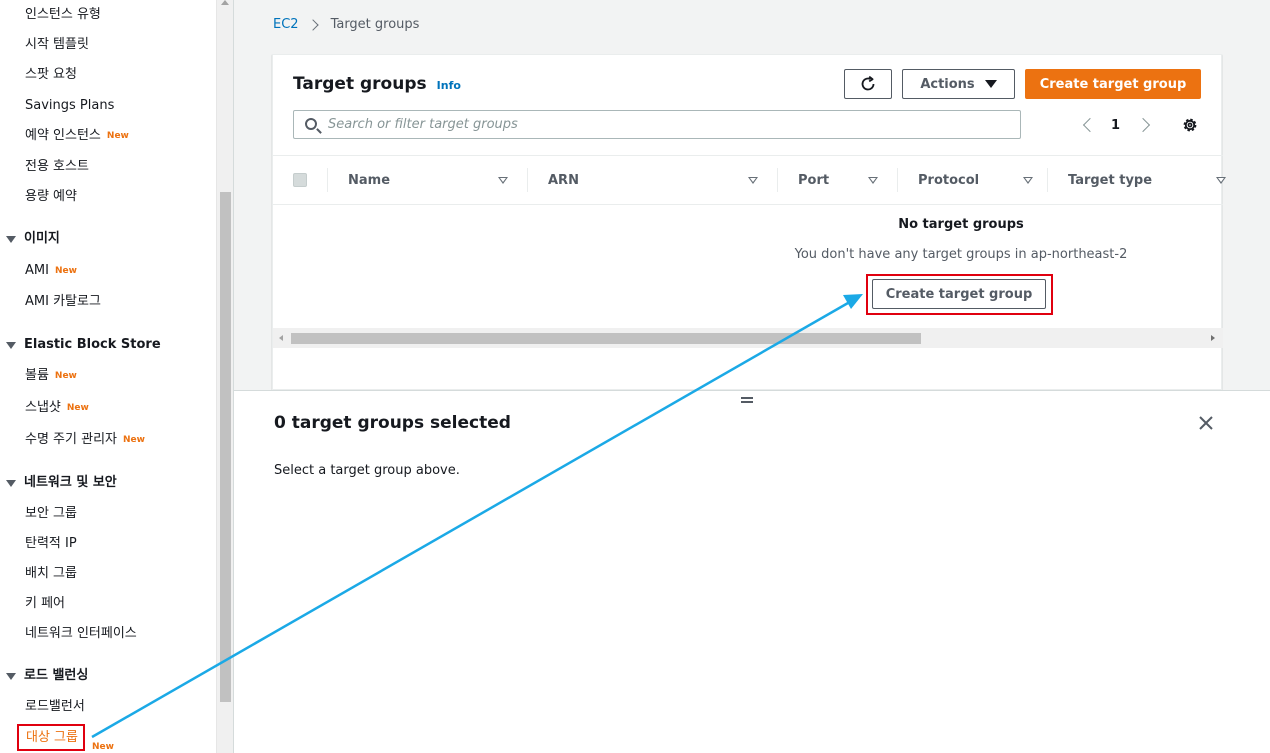 The width and height of the screenshot is (1270, 753). Describe the element at coordinates (657, 124) in the screenshot. I see `search-input: Search or filter target groups` at that location.